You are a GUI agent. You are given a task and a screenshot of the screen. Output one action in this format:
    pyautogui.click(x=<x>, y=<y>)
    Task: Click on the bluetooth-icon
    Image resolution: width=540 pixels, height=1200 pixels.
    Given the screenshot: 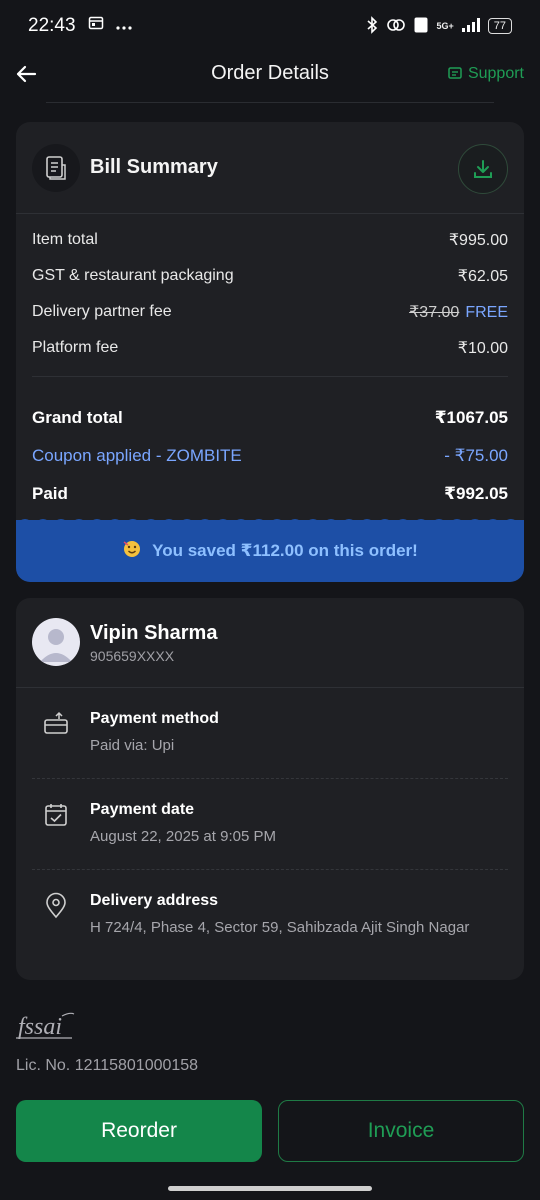 What is the action you would take?
    pyautogui.click(x=372, y=26)
    